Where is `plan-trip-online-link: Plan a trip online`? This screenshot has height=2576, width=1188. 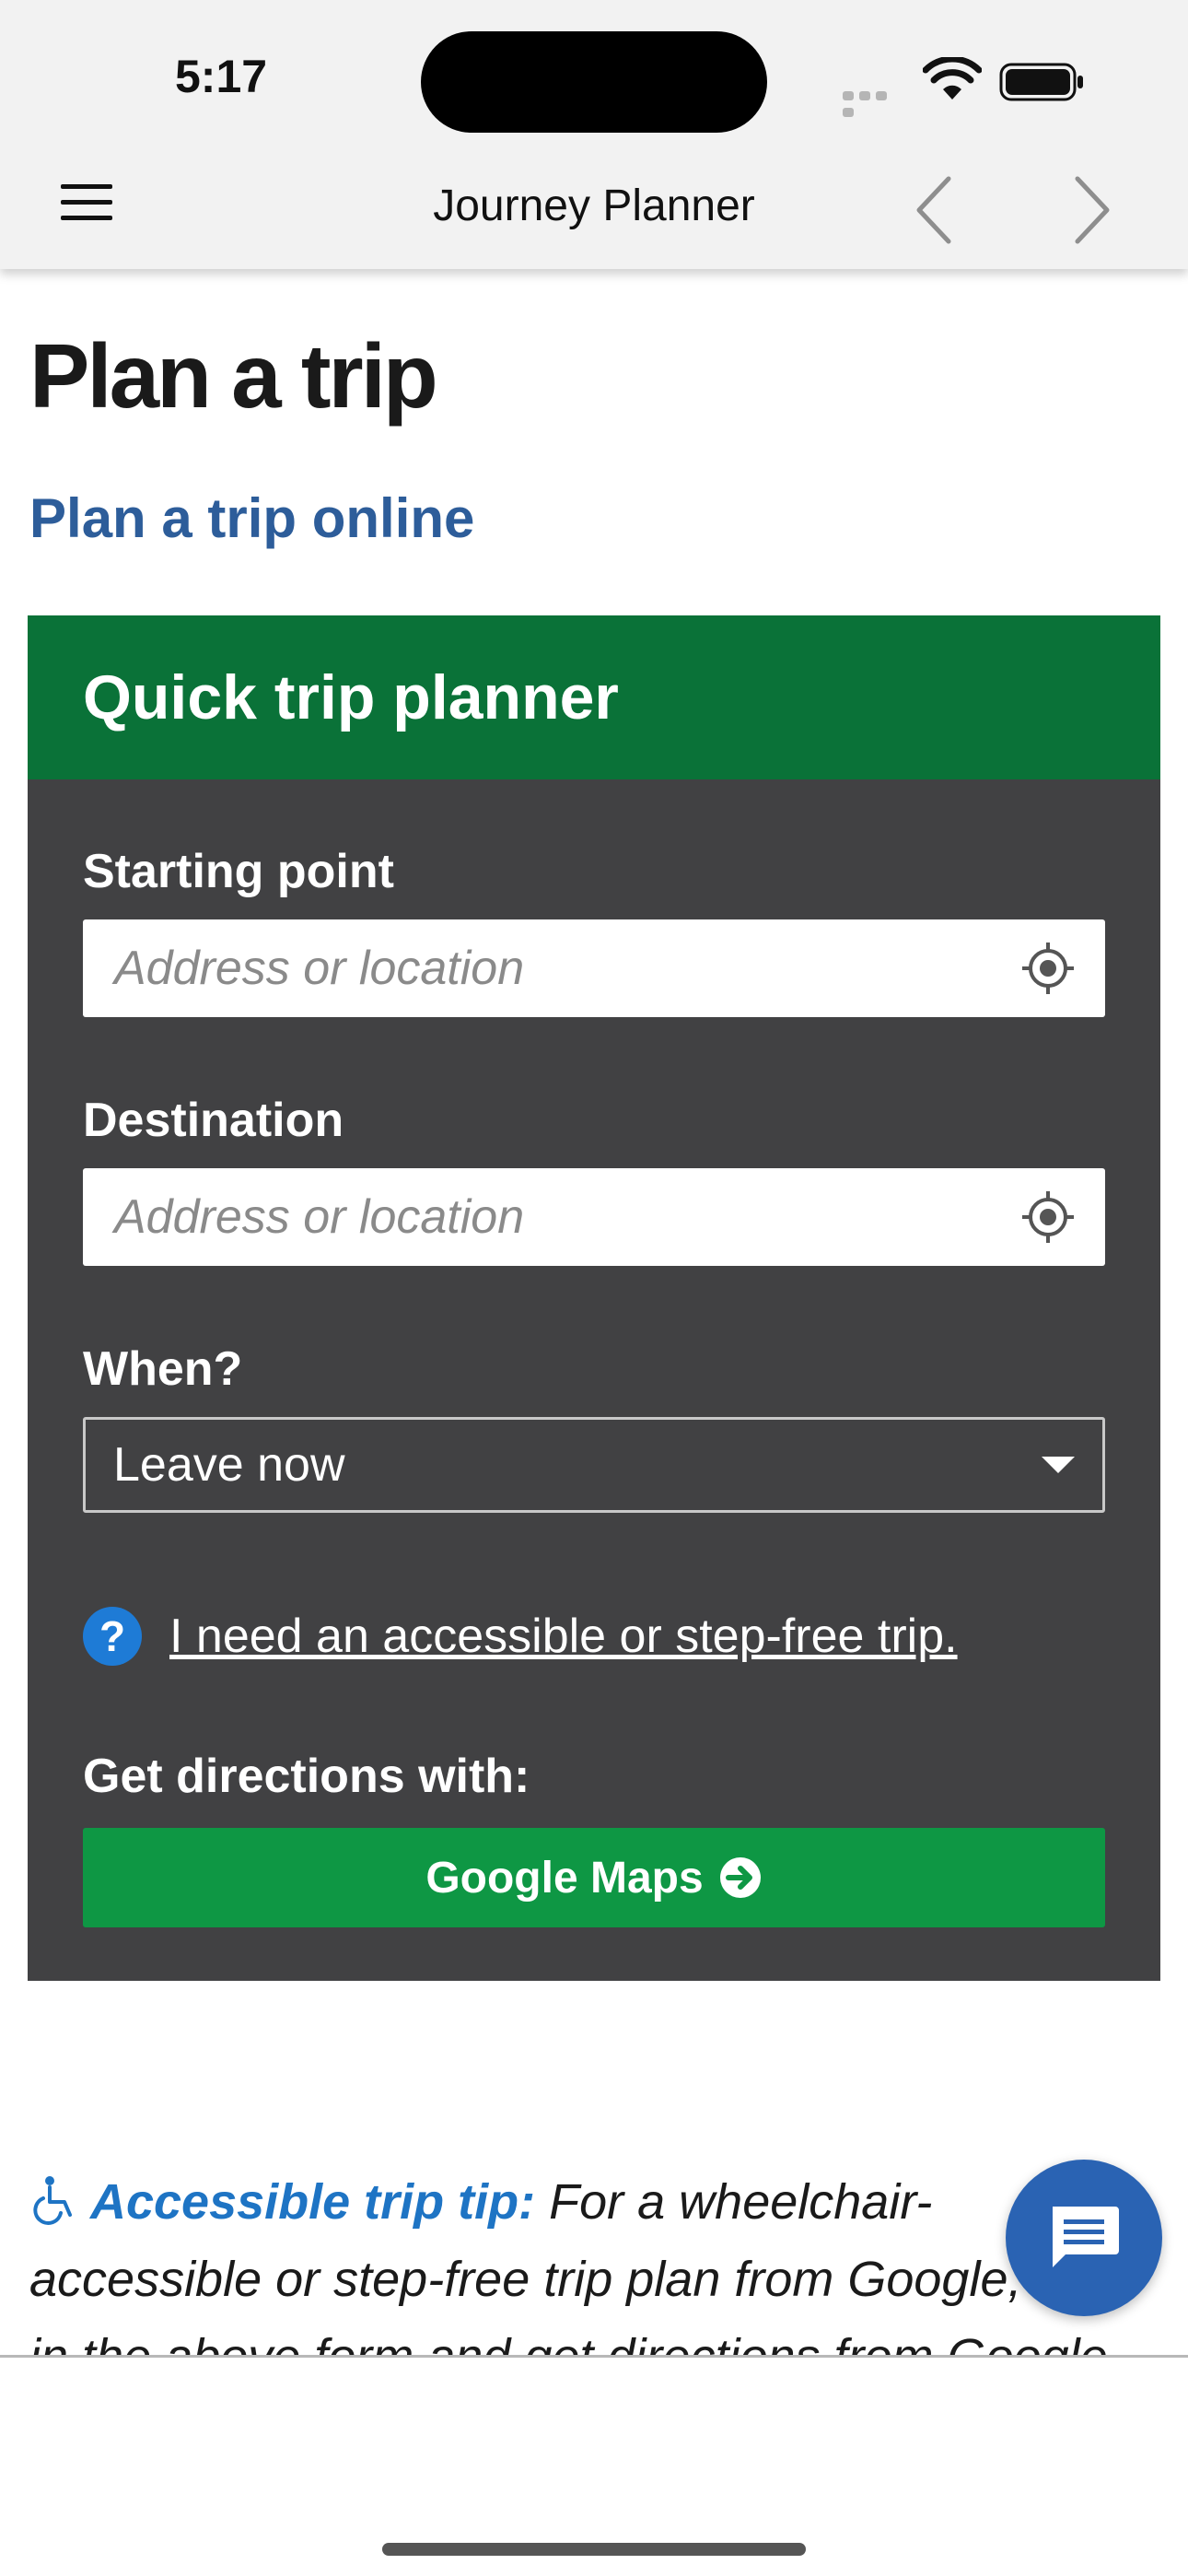 plan-trip-online-link: Plan a trip online is located at coordinates (251, 518).